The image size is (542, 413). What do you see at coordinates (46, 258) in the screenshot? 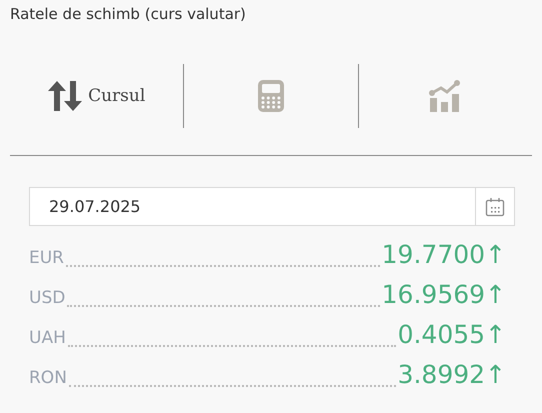
I see `currency-code: EUR` at bounding box center [46, 258].